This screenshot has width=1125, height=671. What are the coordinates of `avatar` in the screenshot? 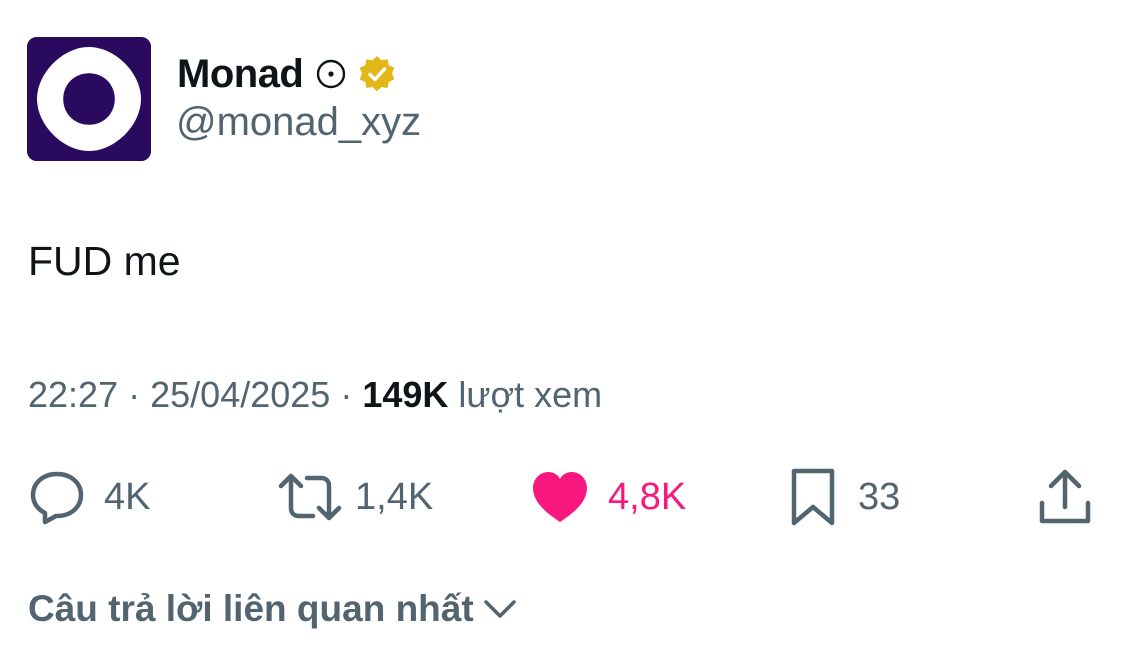 It's located at (89, 99).